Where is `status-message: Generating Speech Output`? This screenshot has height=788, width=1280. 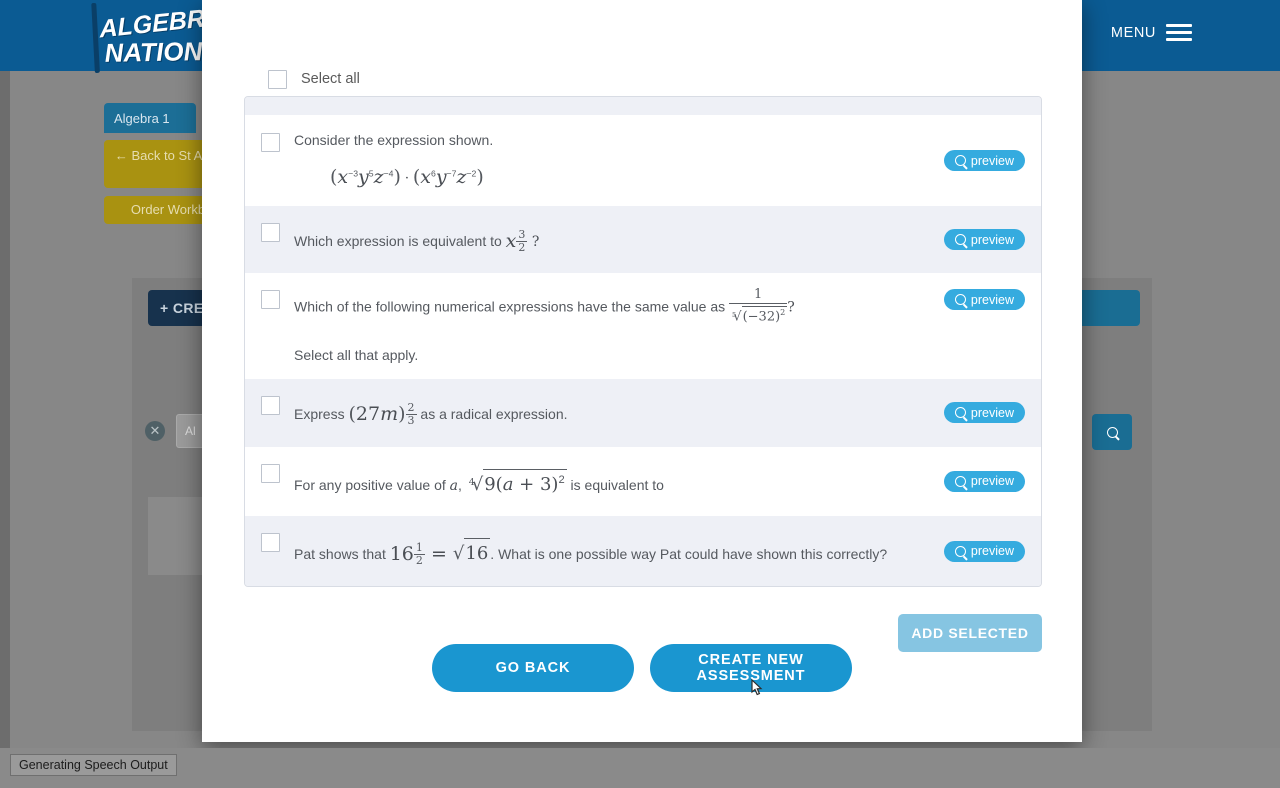 status-message: Generating Speech Output is located at coordinates (93, 765).